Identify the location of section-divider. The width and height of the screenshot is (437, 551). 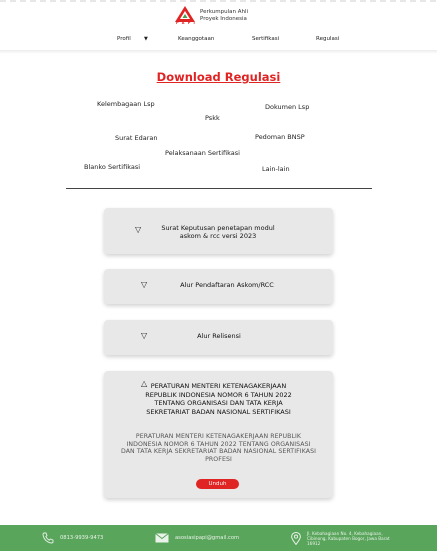
(219, 188).